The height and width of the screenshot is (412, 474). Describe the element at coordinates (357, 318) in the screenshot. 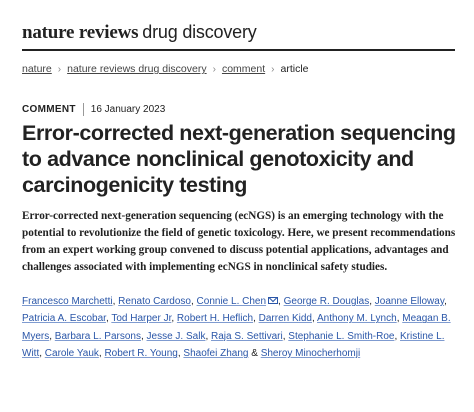

I see `author-link: Anthony M. Lynch` at that location.